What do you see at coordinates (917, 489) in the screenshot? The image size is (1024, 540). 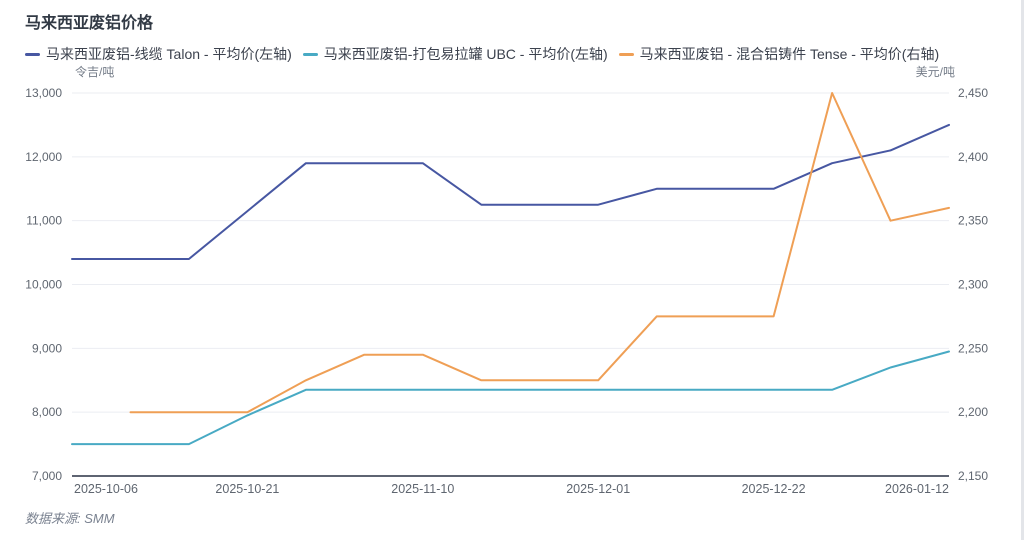 I see `x-axis-tick-label: 2026-01-12` at bounding box center [917, 489].